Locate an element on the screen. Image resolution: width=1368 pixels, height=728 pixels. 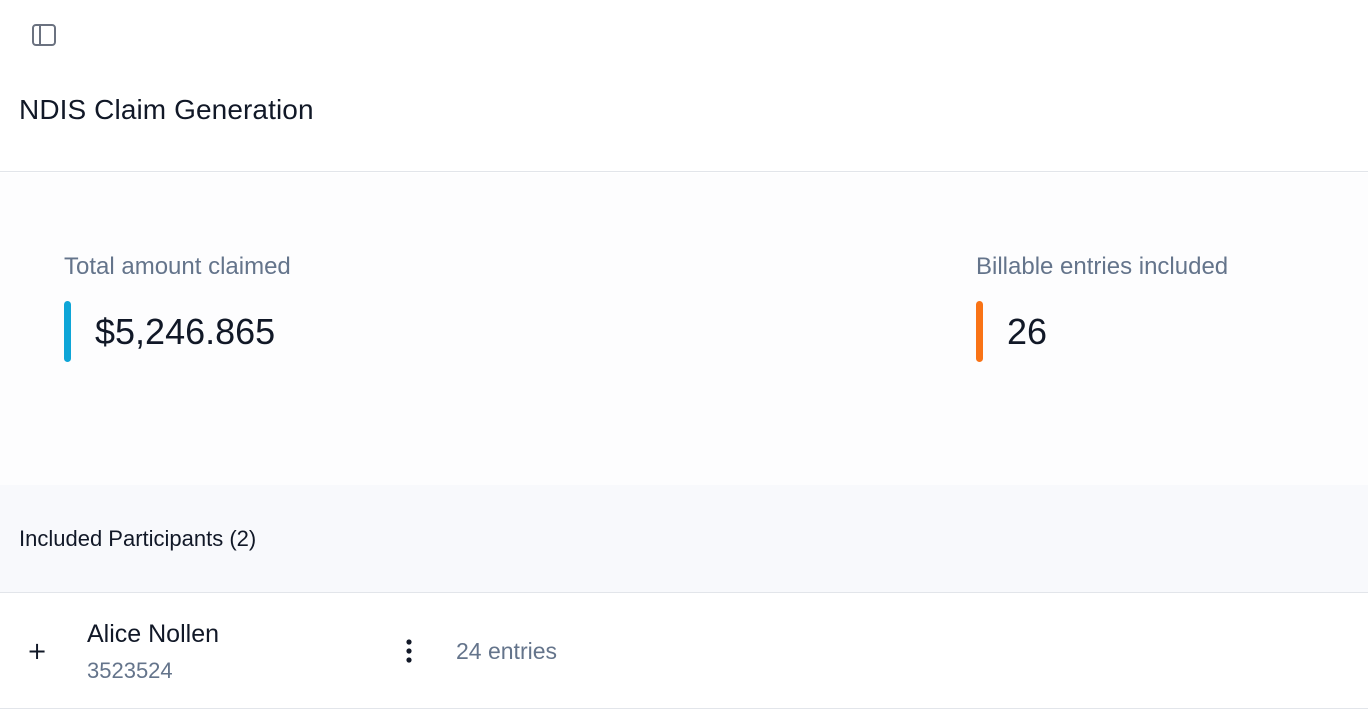
participant-menu-button is located at coordinates (409, 651).